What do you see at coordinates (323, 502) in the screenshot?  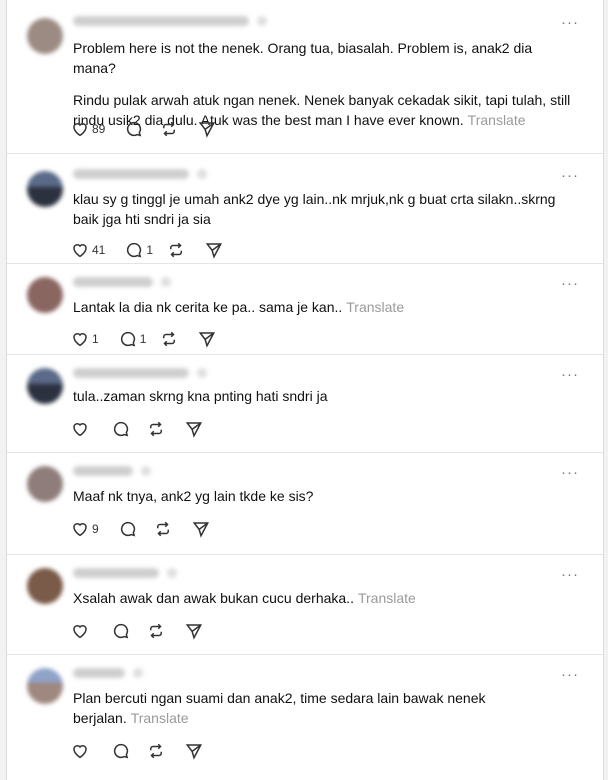 I see `post-text: Maaf nk tnya, ank2 yg lain tkde ke sis?` at bounding box center [323, 502].